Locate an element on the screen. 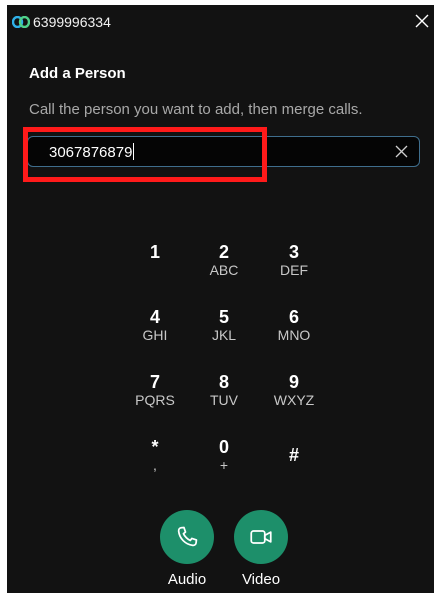 Image resolution: width=434 pixels, height=593 pixels. key-letters: + is located at coordinates (224, 465).